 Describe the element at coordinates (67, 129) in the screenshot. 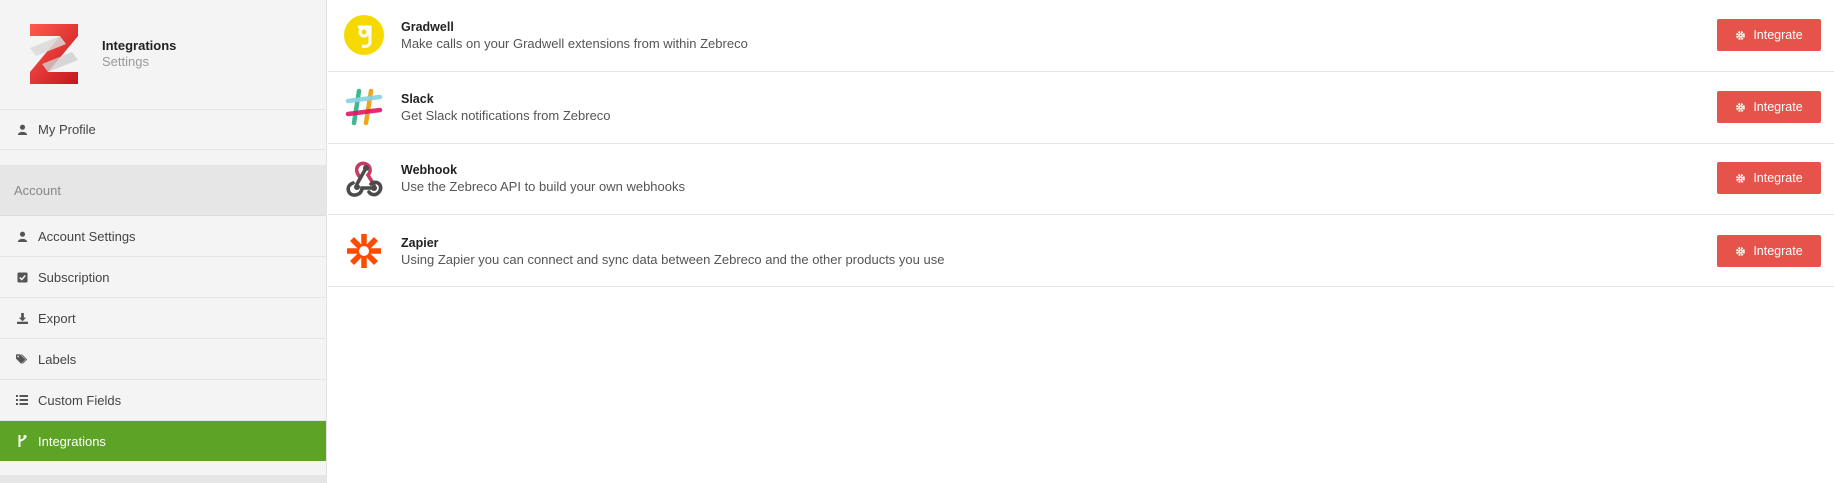

I see `sidebar-item-label: My Profile` at that location.